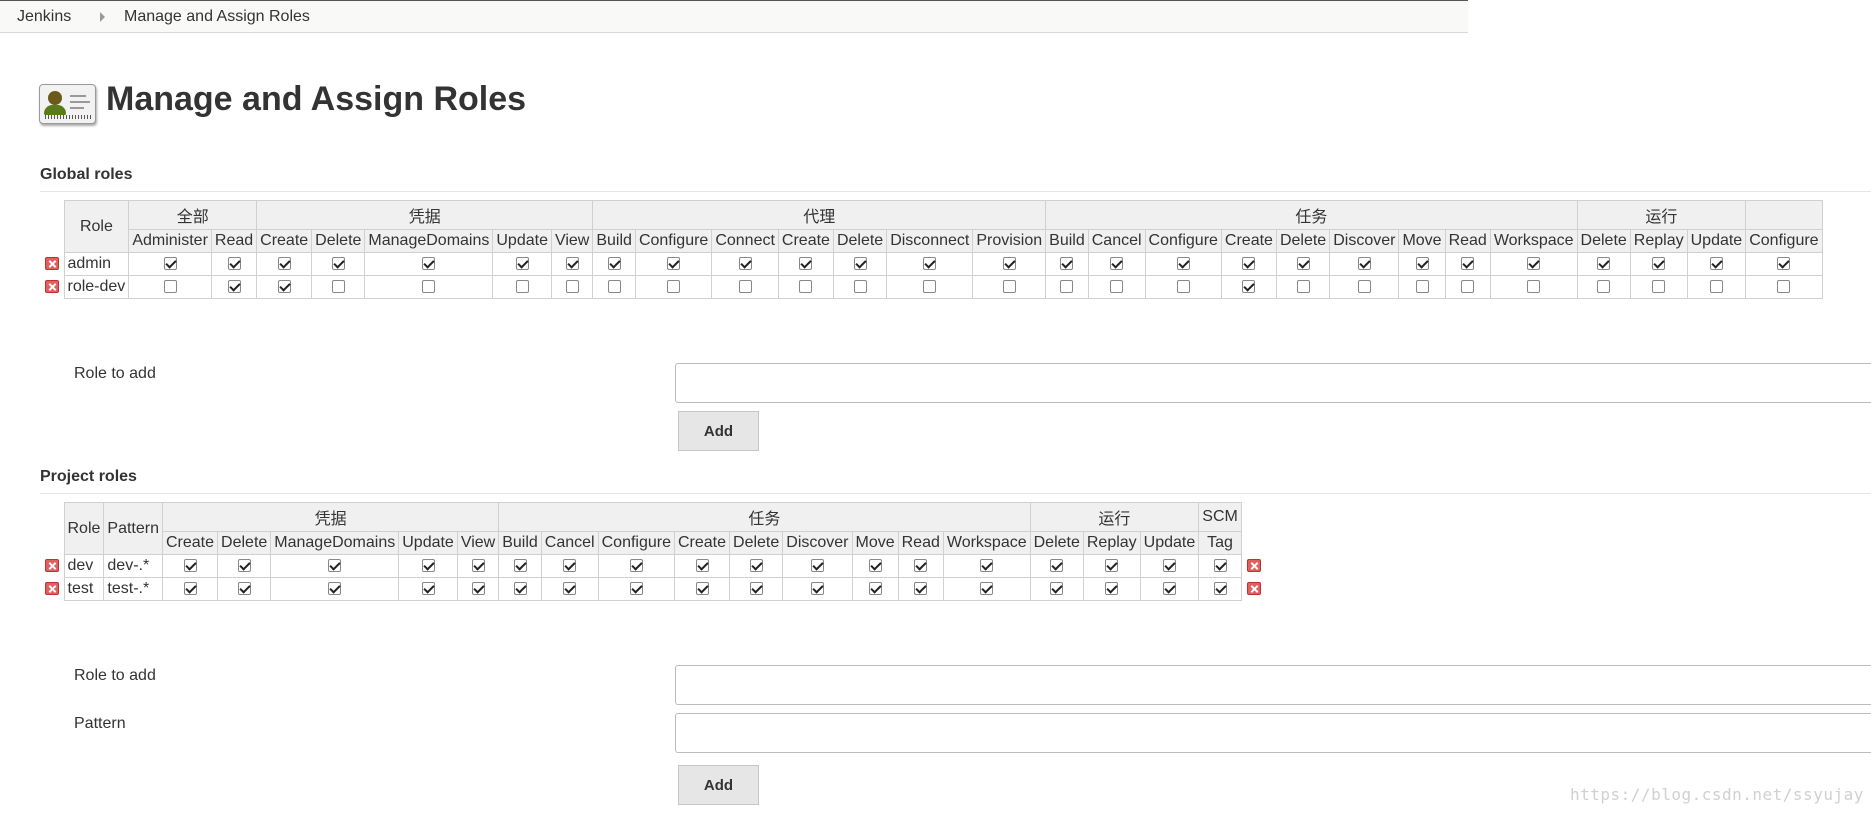 This screenshot has height=817, width=1871. What do you see at coordinates (217, 17) in the screenshot?
I see `breadcrumb-manage-roles: Manage and Assign Roles` at bounding box center [217, 17].